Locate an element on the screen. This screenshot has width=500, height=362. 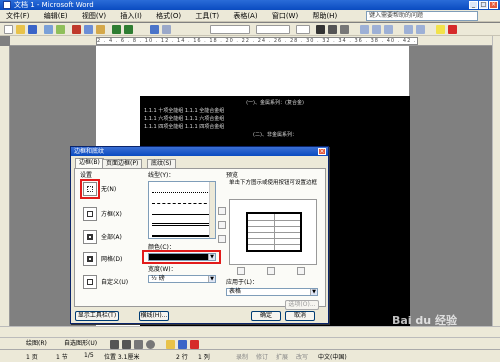
right-border-button is located at coordinates (301, 271).